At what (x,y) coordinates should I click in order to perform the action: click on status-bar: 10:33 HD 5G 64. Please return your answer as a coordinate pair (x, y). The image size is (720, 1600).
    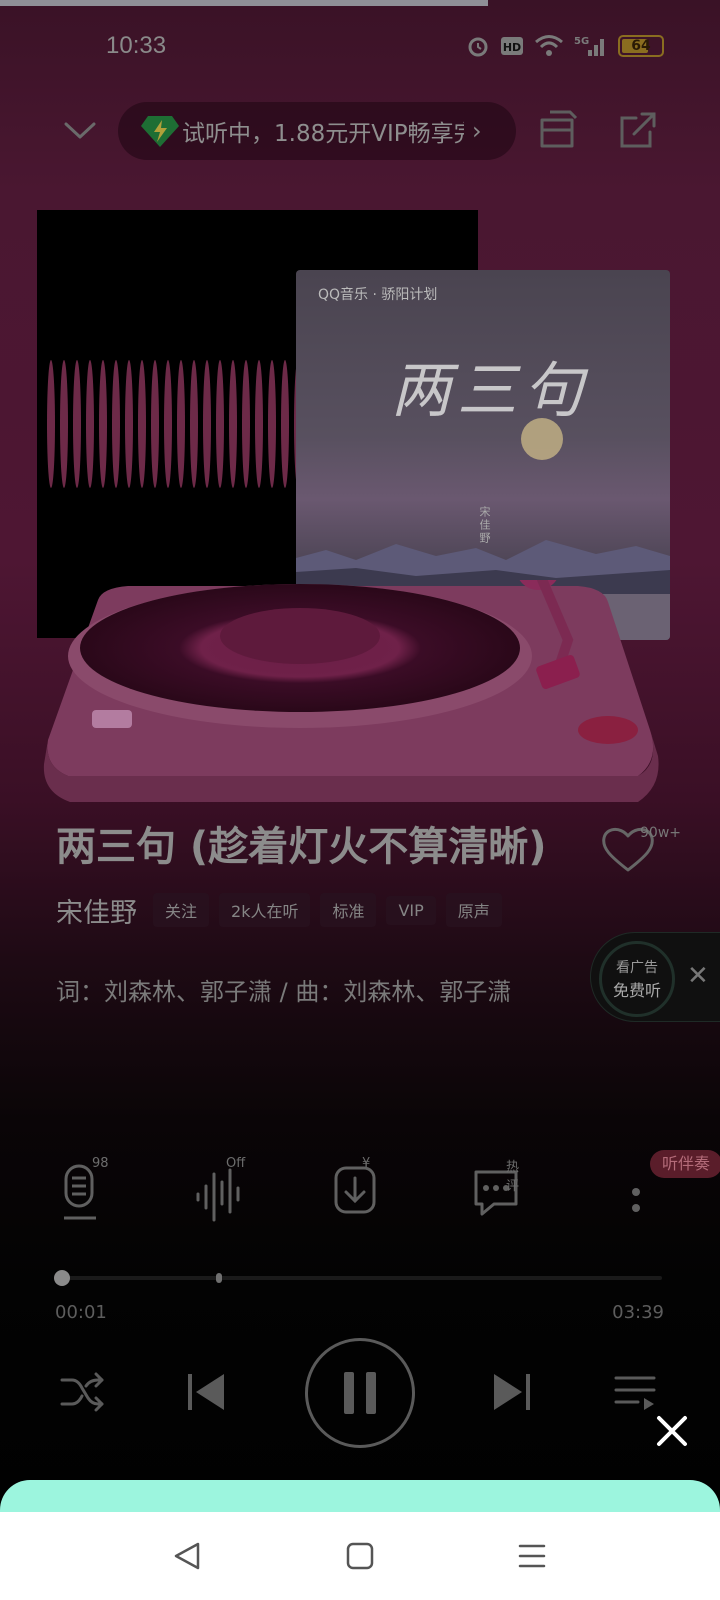
    Looking at the image, I should click on (360, 46).